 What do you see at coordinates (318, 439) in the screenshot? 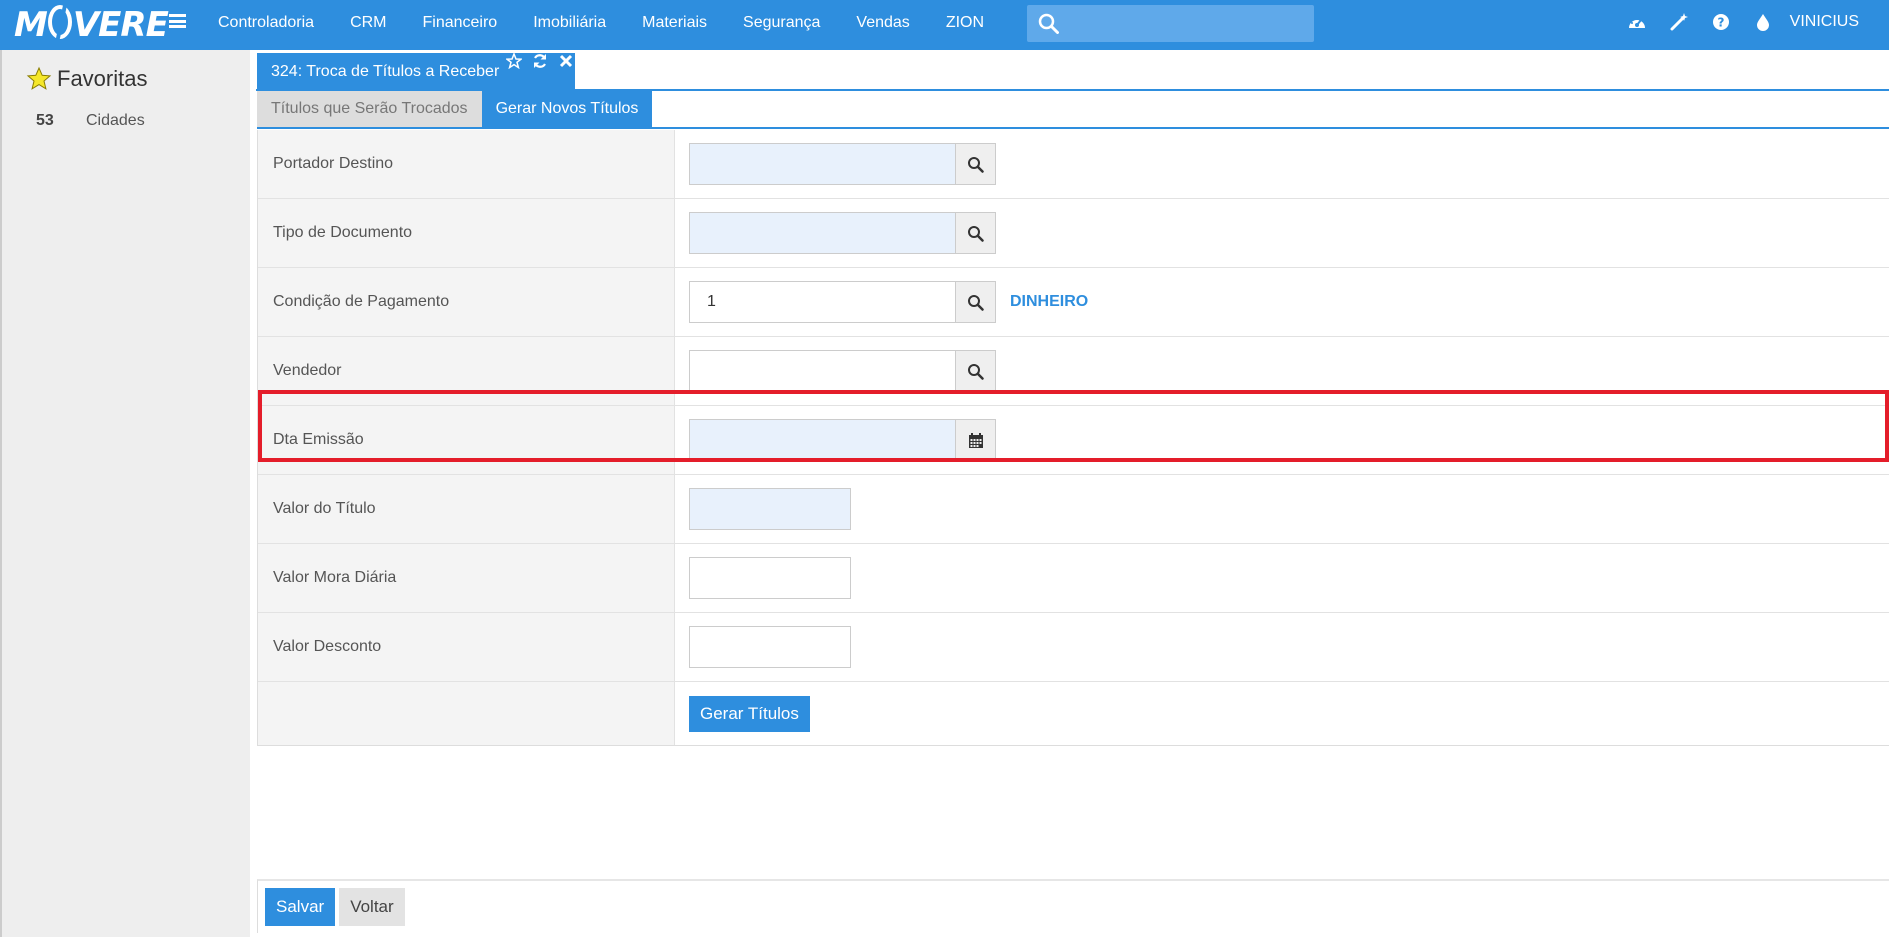
I see `dta-emissao-label: Dta Emissão` at bounding box center [318, 439].